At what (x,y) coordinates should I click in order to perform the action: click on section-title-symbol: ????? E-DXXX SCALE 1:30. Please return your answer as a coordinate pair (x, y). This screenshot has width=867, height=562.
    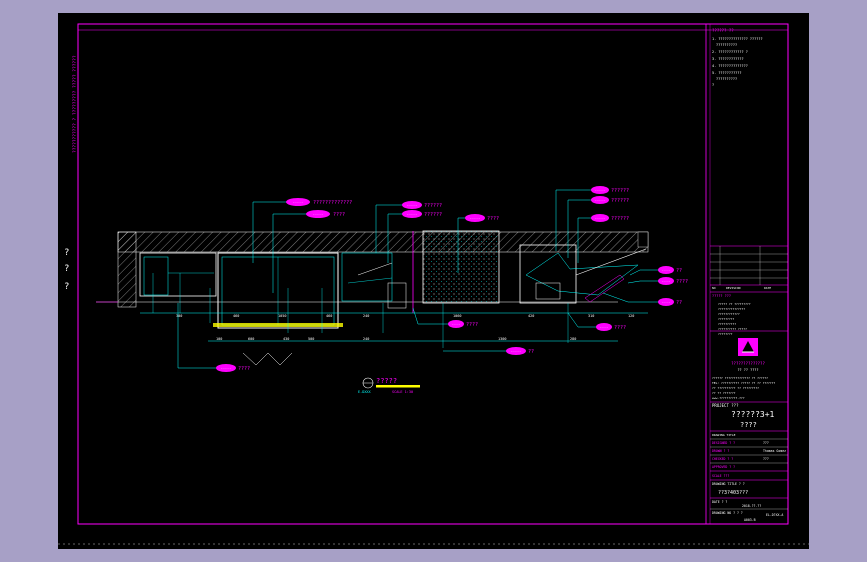
    Looking at the image, I should click on (389, 385).